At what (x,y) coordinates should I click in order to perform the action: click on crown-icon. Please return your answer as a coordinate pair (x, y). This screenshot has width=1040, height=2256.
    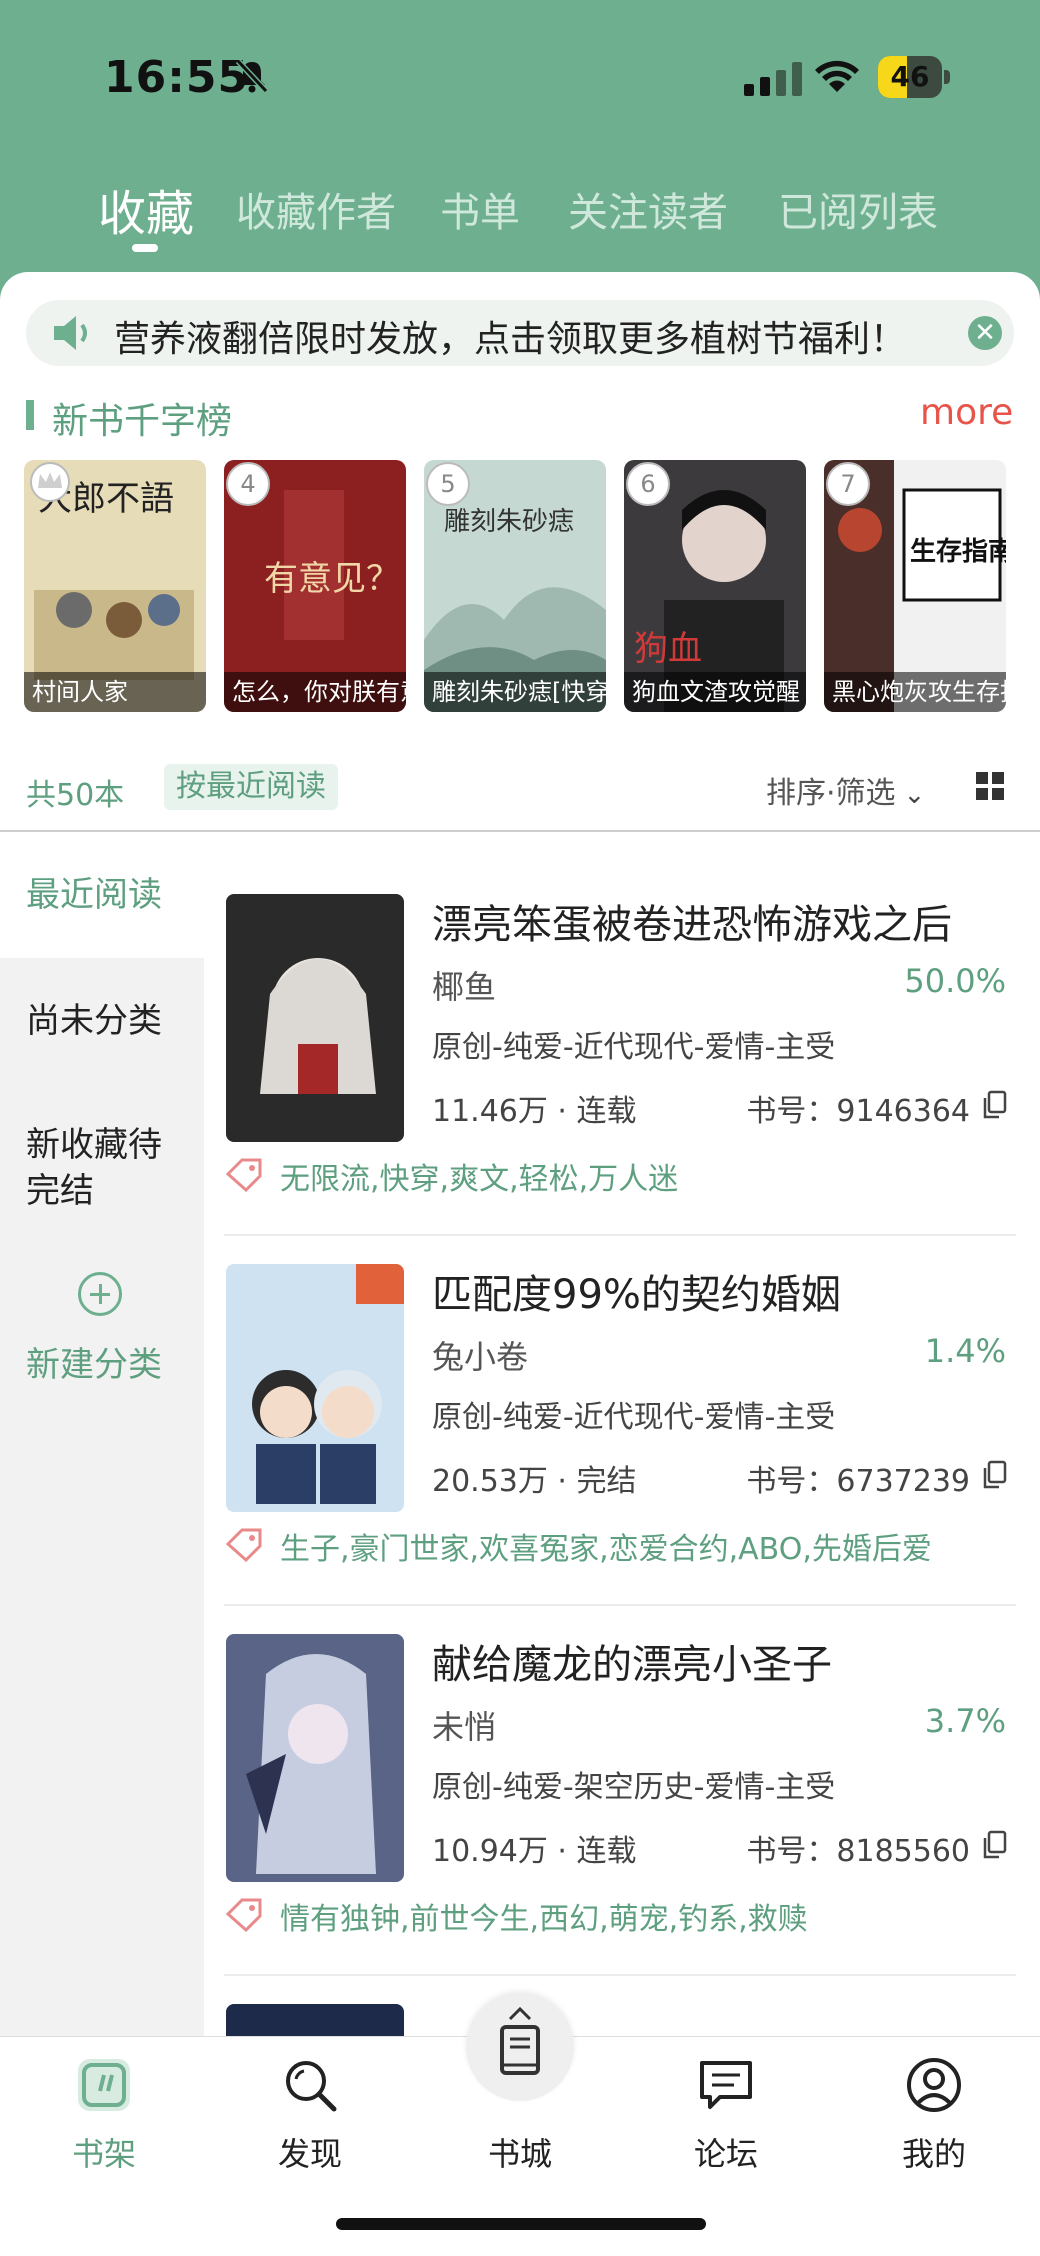
    Looking at the image, I should click on (50, 482).